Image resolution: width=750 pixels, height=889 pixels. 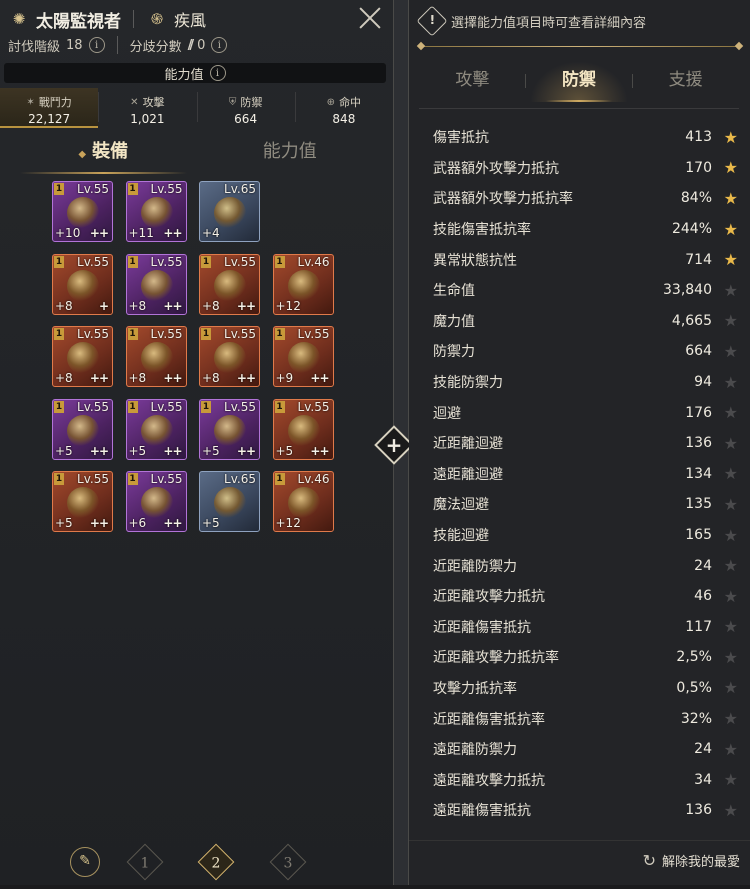 What do you see at coordinates (288, 862) in the screenshot?
I see `preset-page-3: 3` at bounding box center [288, 862].